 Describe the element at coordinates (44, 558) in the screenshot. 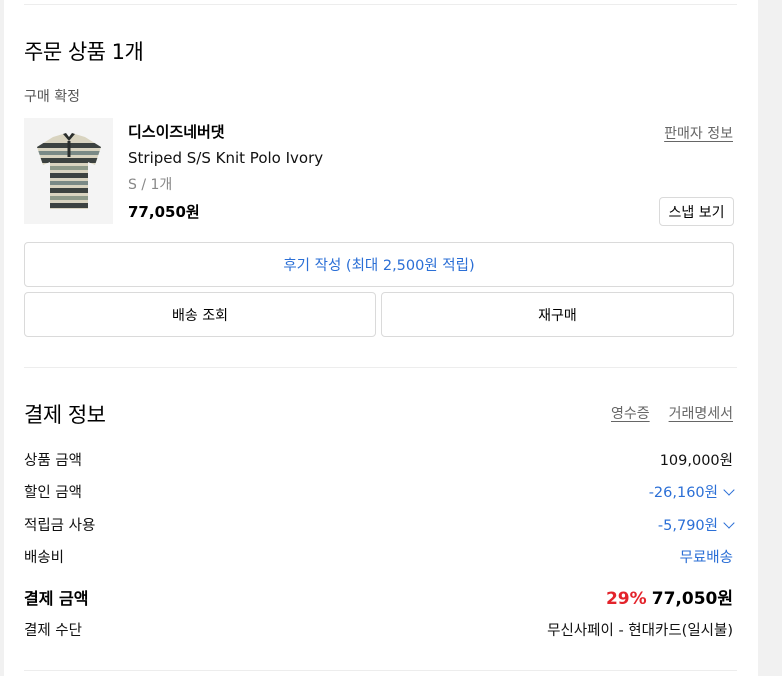

I see `shipping-fee-label: 배송비` at that location.